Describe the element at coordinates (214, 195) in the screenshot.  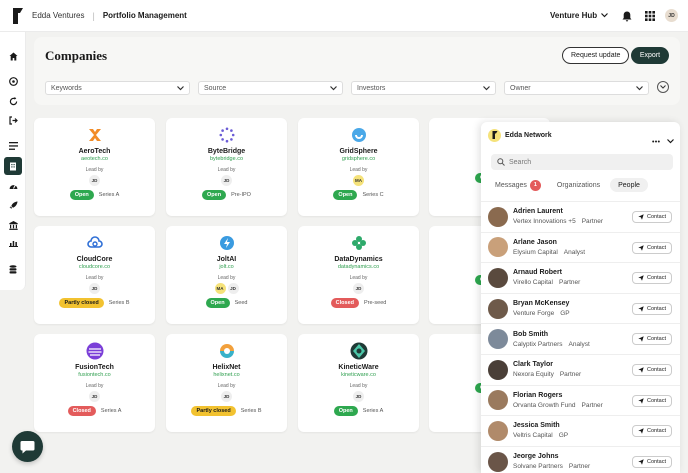
I see `status-badge: Open` at that location.